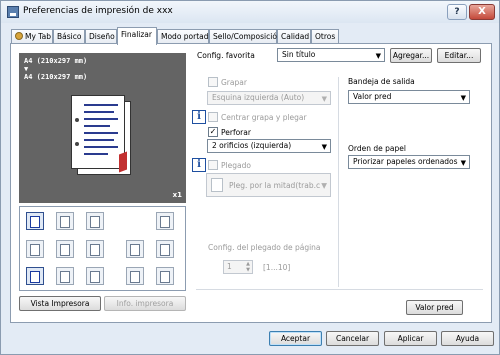 The width and height of the screenshot is (500, 355). I want to click on tab-modo-portada: Modo portada, so click(185, 36).